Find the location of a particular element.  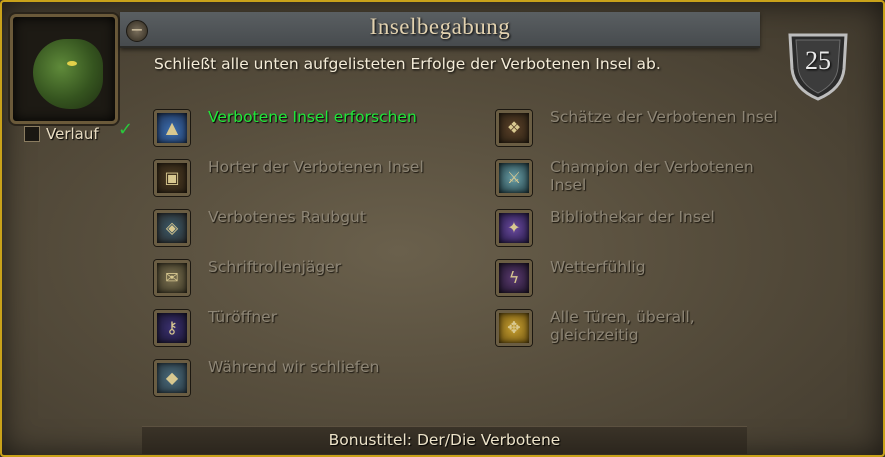

dragon-eye is located at coordinates (72, 63).